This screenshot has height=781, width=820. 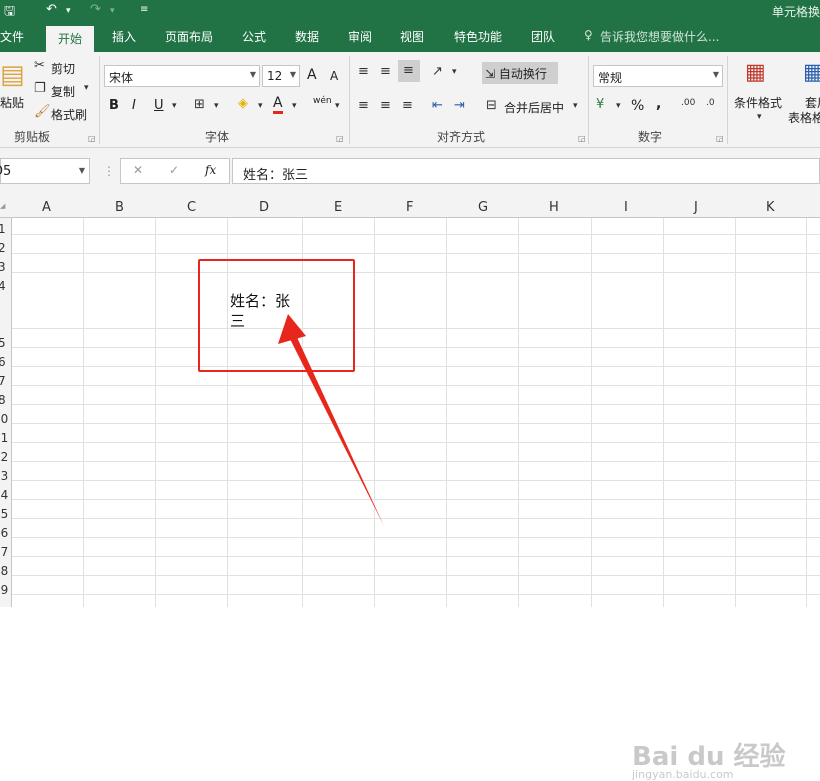 I want to click on tab-team: 团队, so click(x=543, y=36).